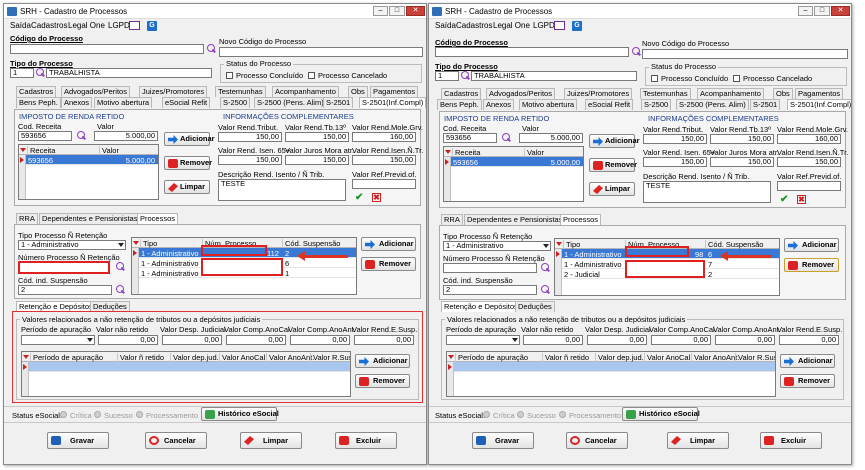 The image size is (865, 470). What do you see at coordinates (490, 290) in the screenshot?
I see `cod-susp-input: 2` at bounding box center [490, 290].